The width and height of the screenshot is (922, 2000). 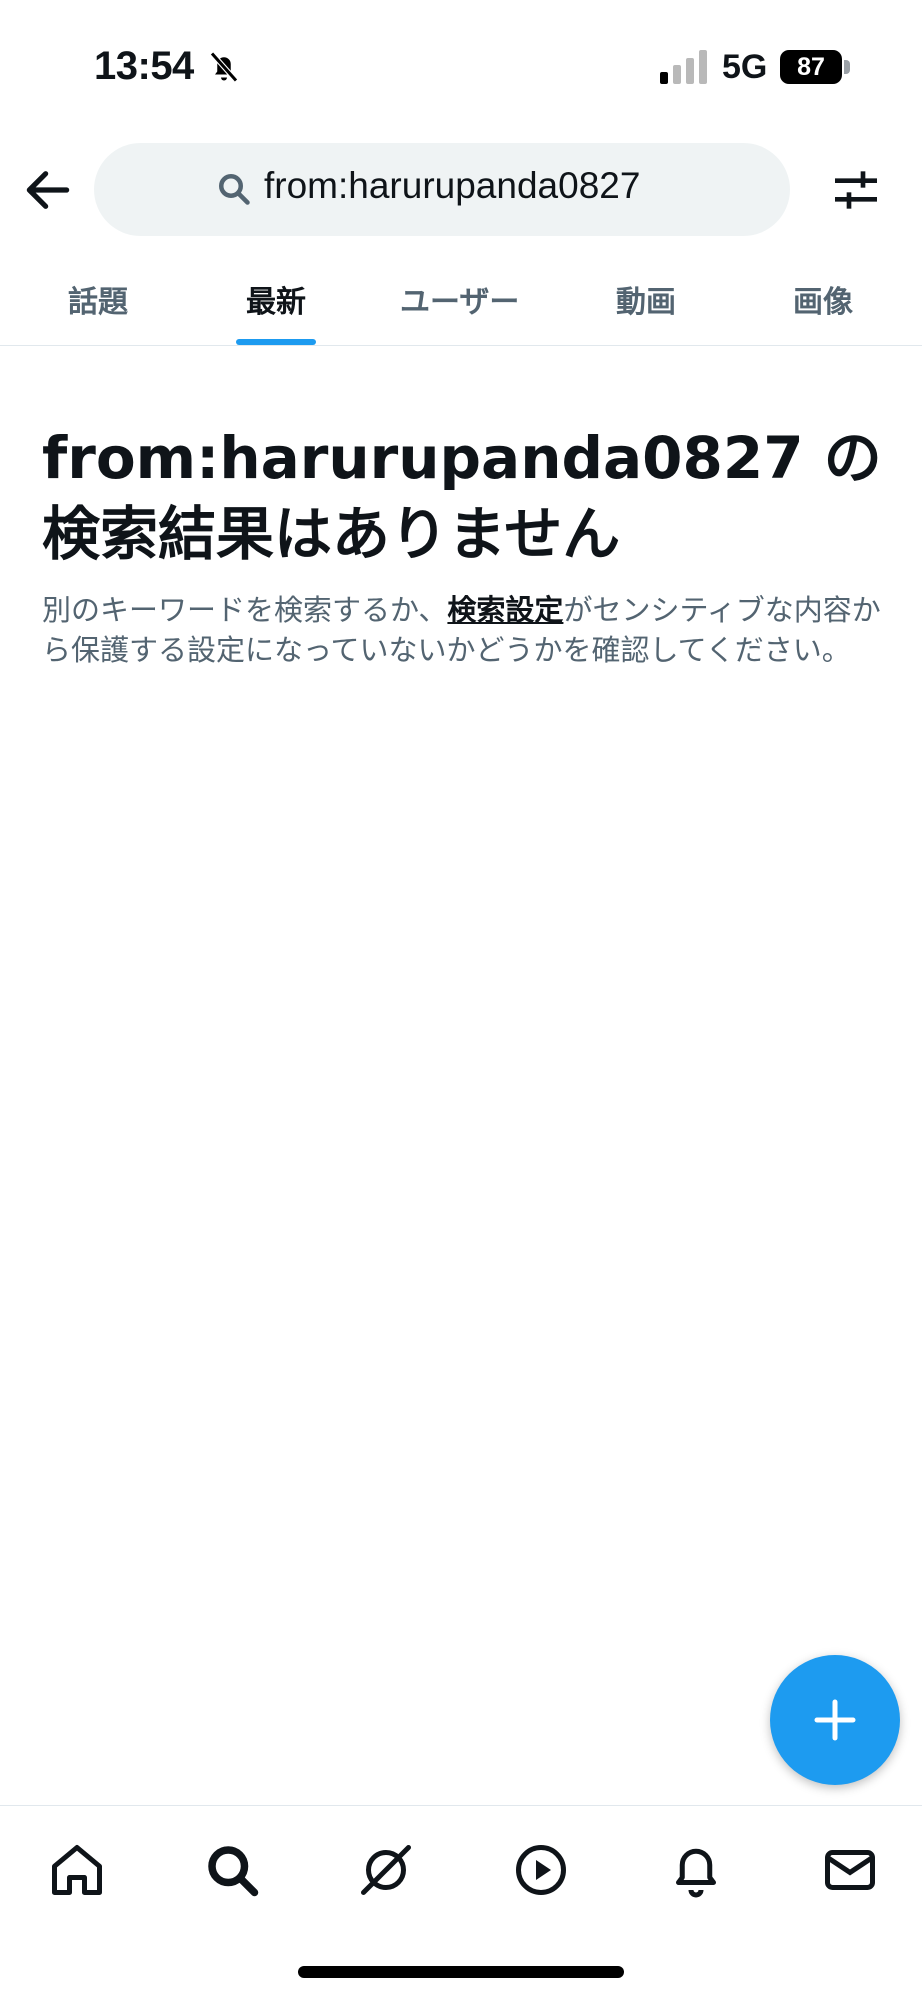 What do you see at coordinates (452, 185) in the screenshot?
I see `search-query: from:harurupanda0827` at bounding box center [452, 185].